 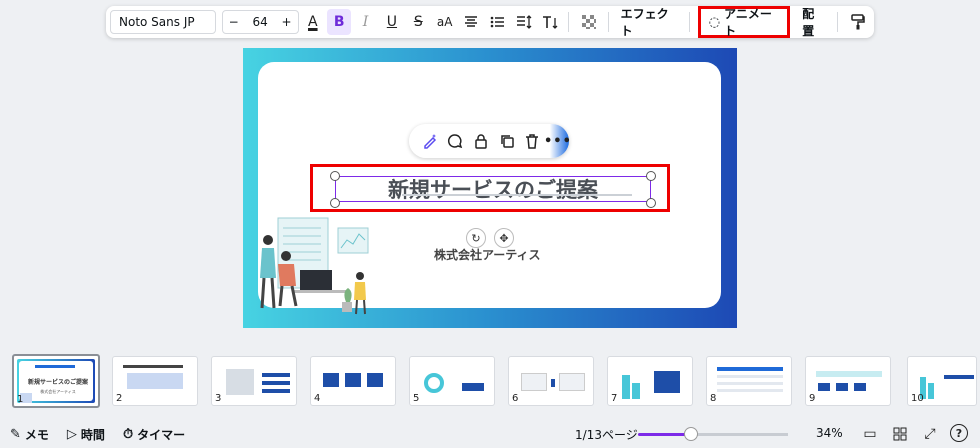 I want to click on zoom-level: 34%, so click(x=829, y=433).